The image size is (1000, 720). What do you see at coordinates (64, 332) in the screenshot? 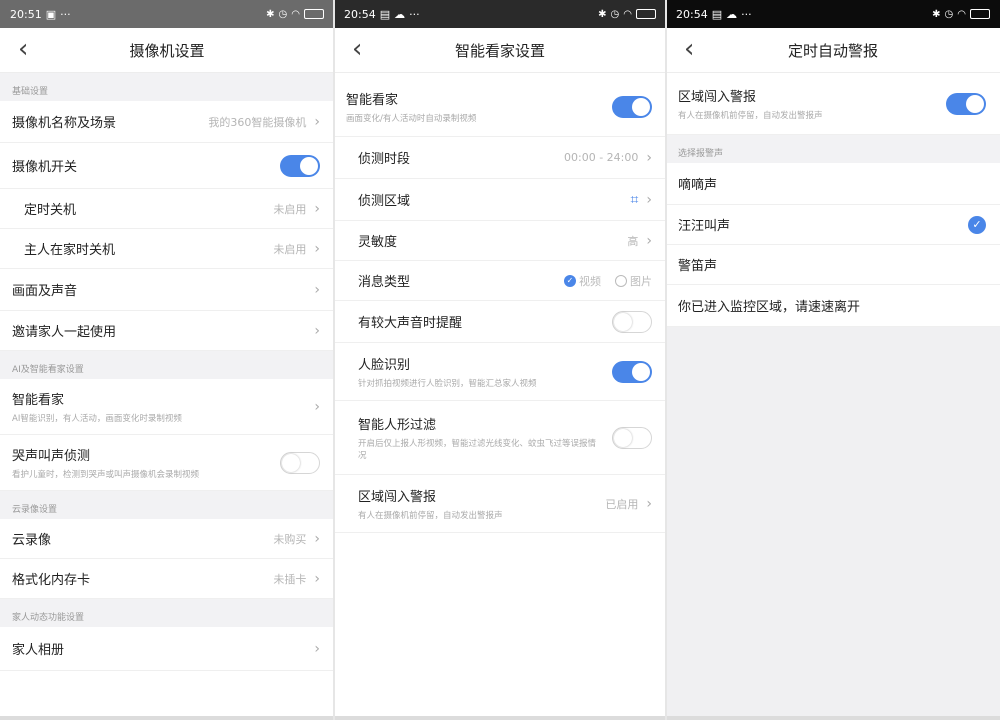
I see `row-label: 邀请家人一起使用` at bounding box center [64, 332].